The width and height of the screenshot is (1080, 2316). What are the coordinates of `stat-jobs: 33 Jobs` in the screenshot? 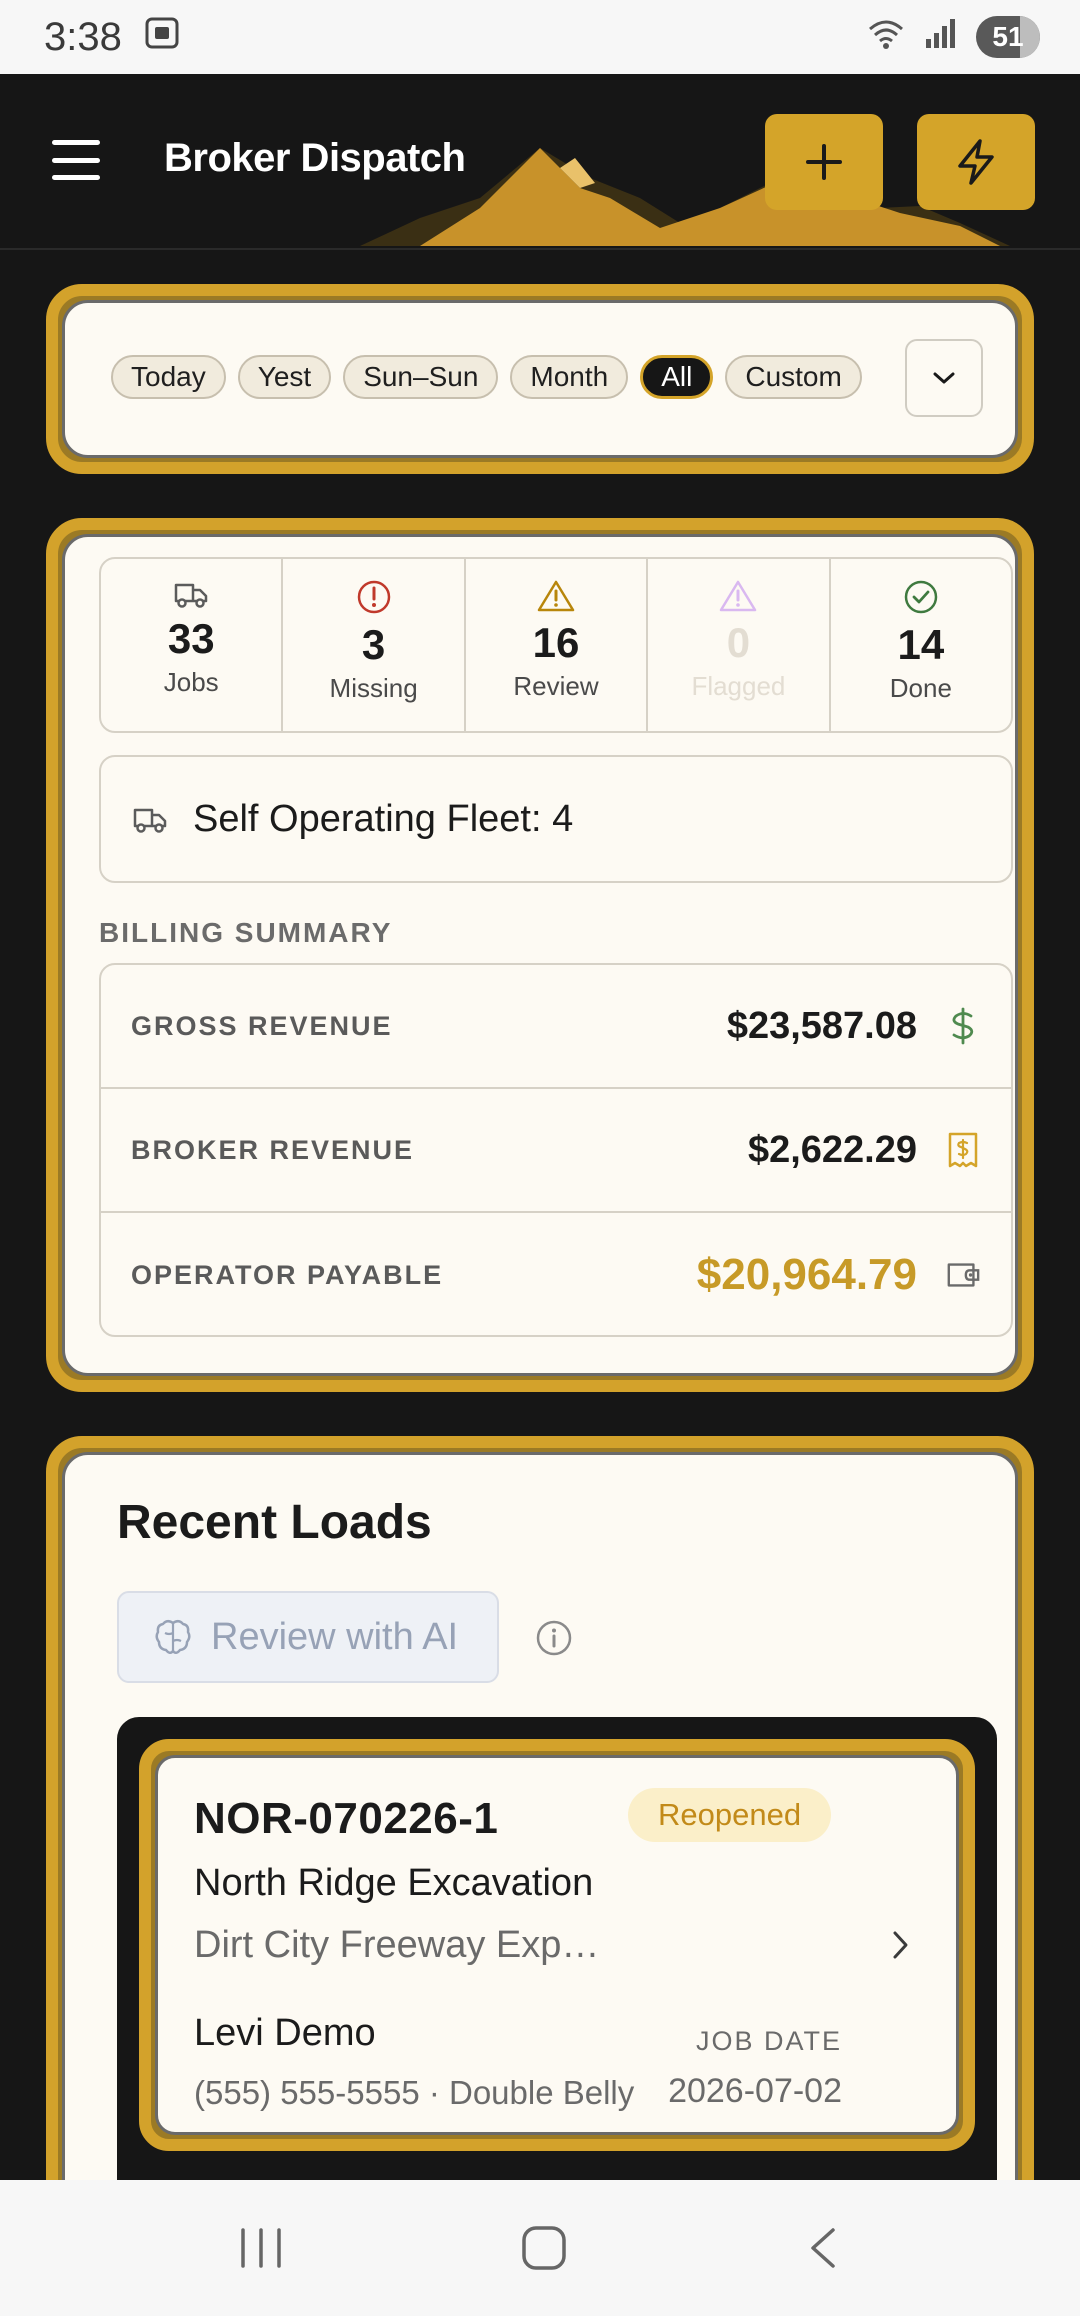 It's located at (192, 645).